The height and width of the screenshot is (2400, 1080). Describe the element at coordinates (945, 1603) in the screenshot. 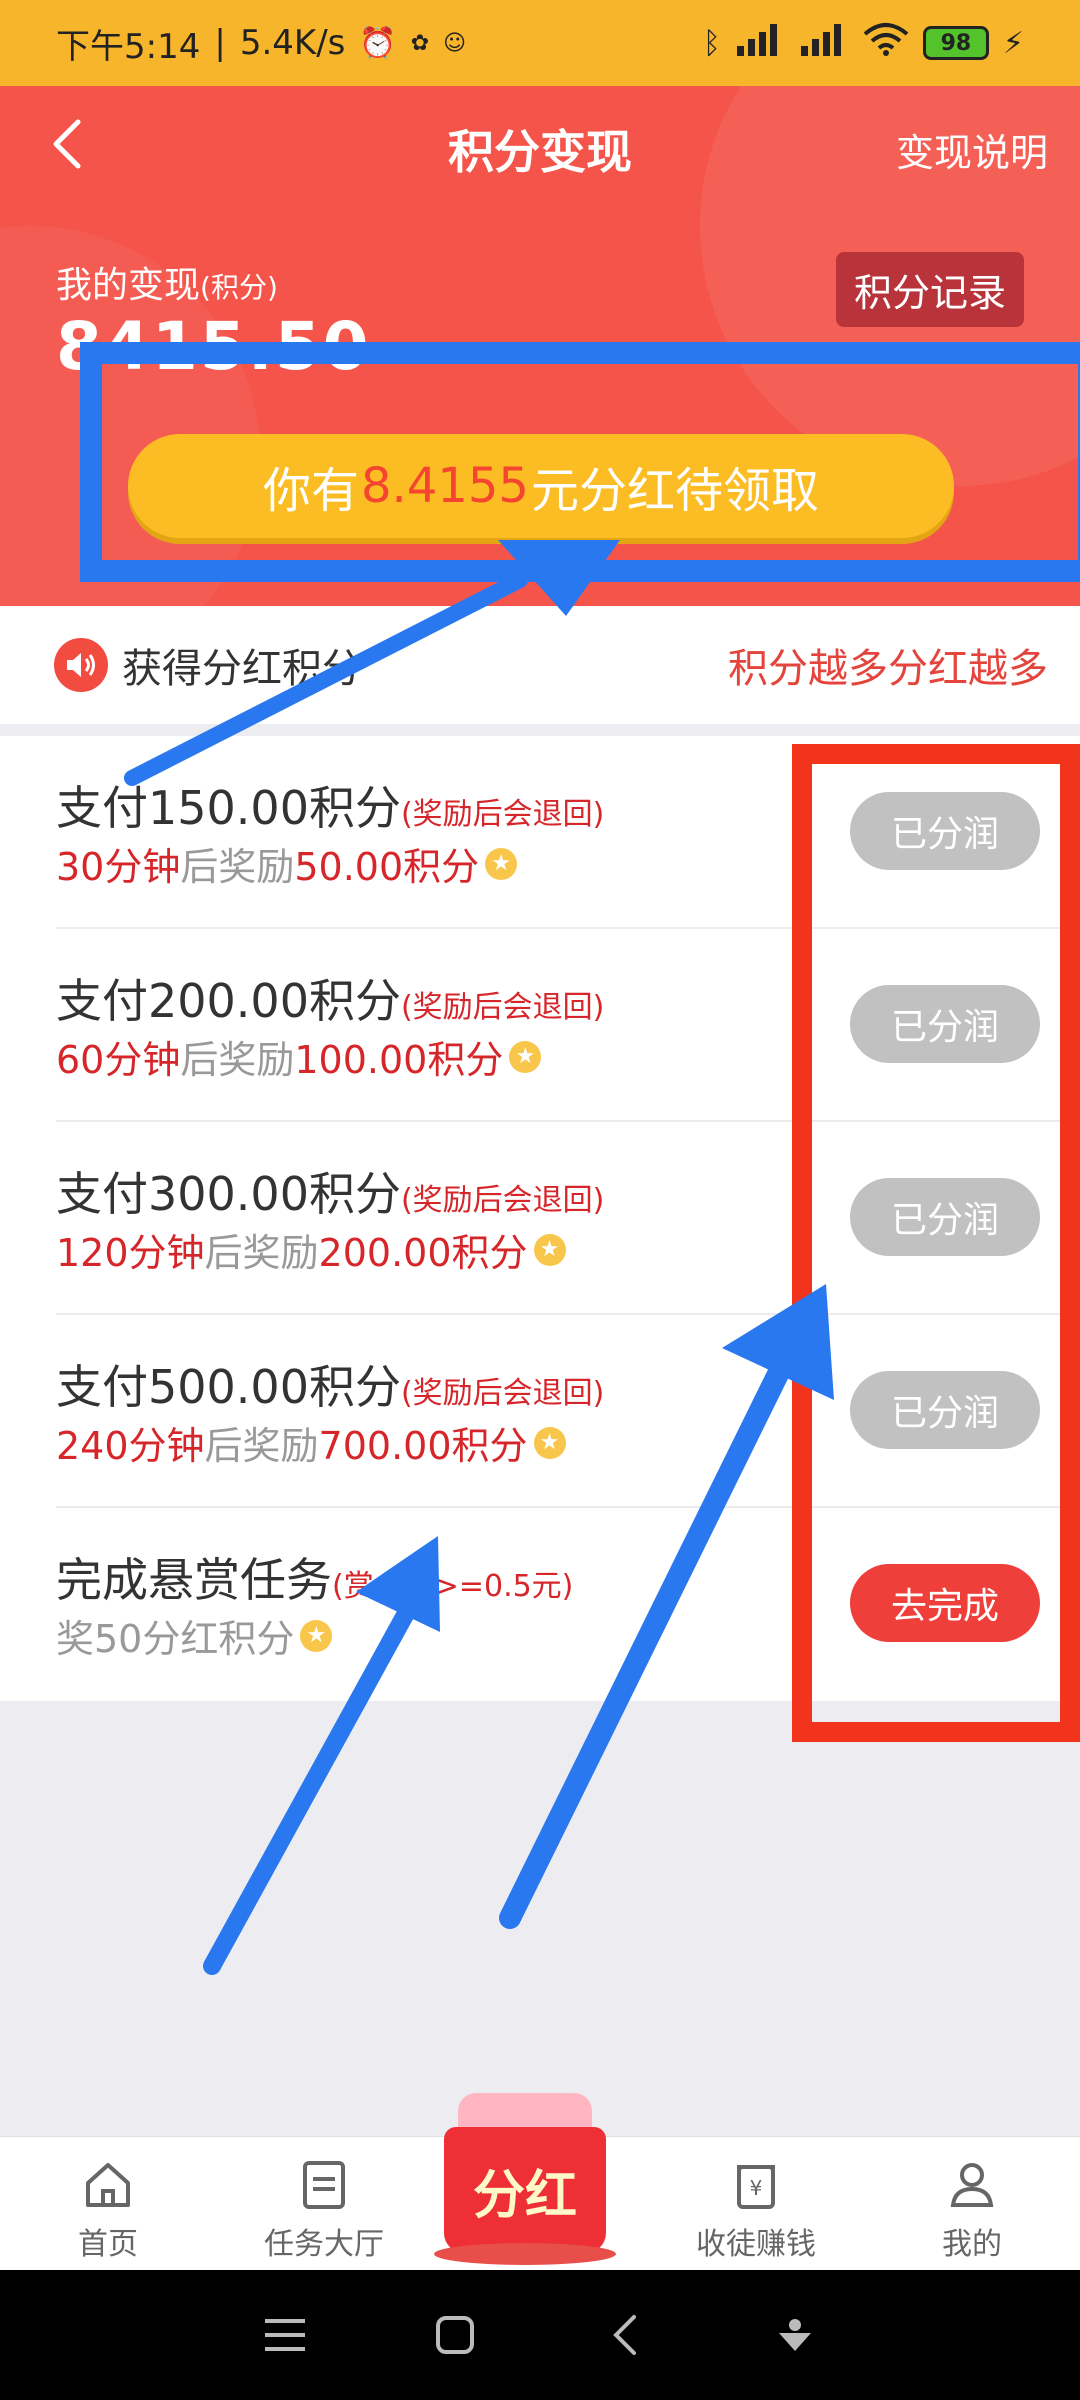

I see `go-complete-button: 去完成` at that location.